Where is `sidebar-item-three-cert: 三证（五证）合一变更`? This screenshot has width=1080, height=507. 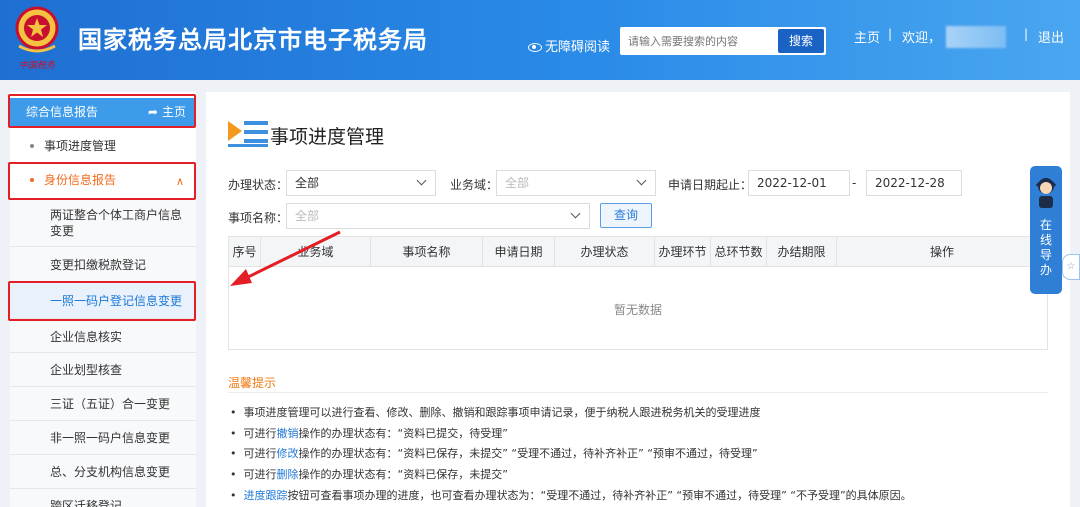
sidebar-item-three-cert: 三证（五证）合一变更 is located at coordinates (103, 403).